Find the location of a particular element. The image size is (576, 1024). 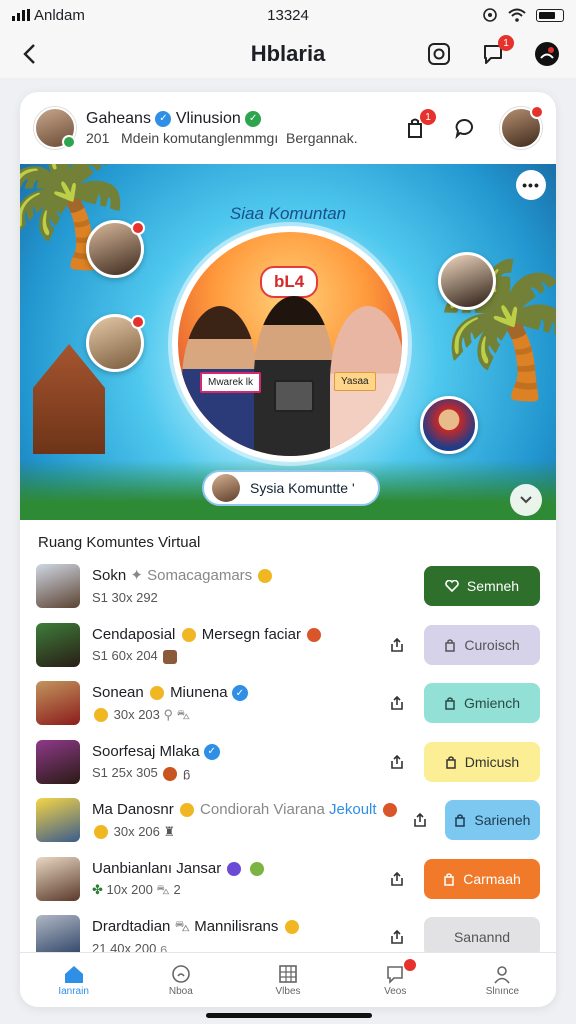

author-avatar is located at coordinates (55, 128).